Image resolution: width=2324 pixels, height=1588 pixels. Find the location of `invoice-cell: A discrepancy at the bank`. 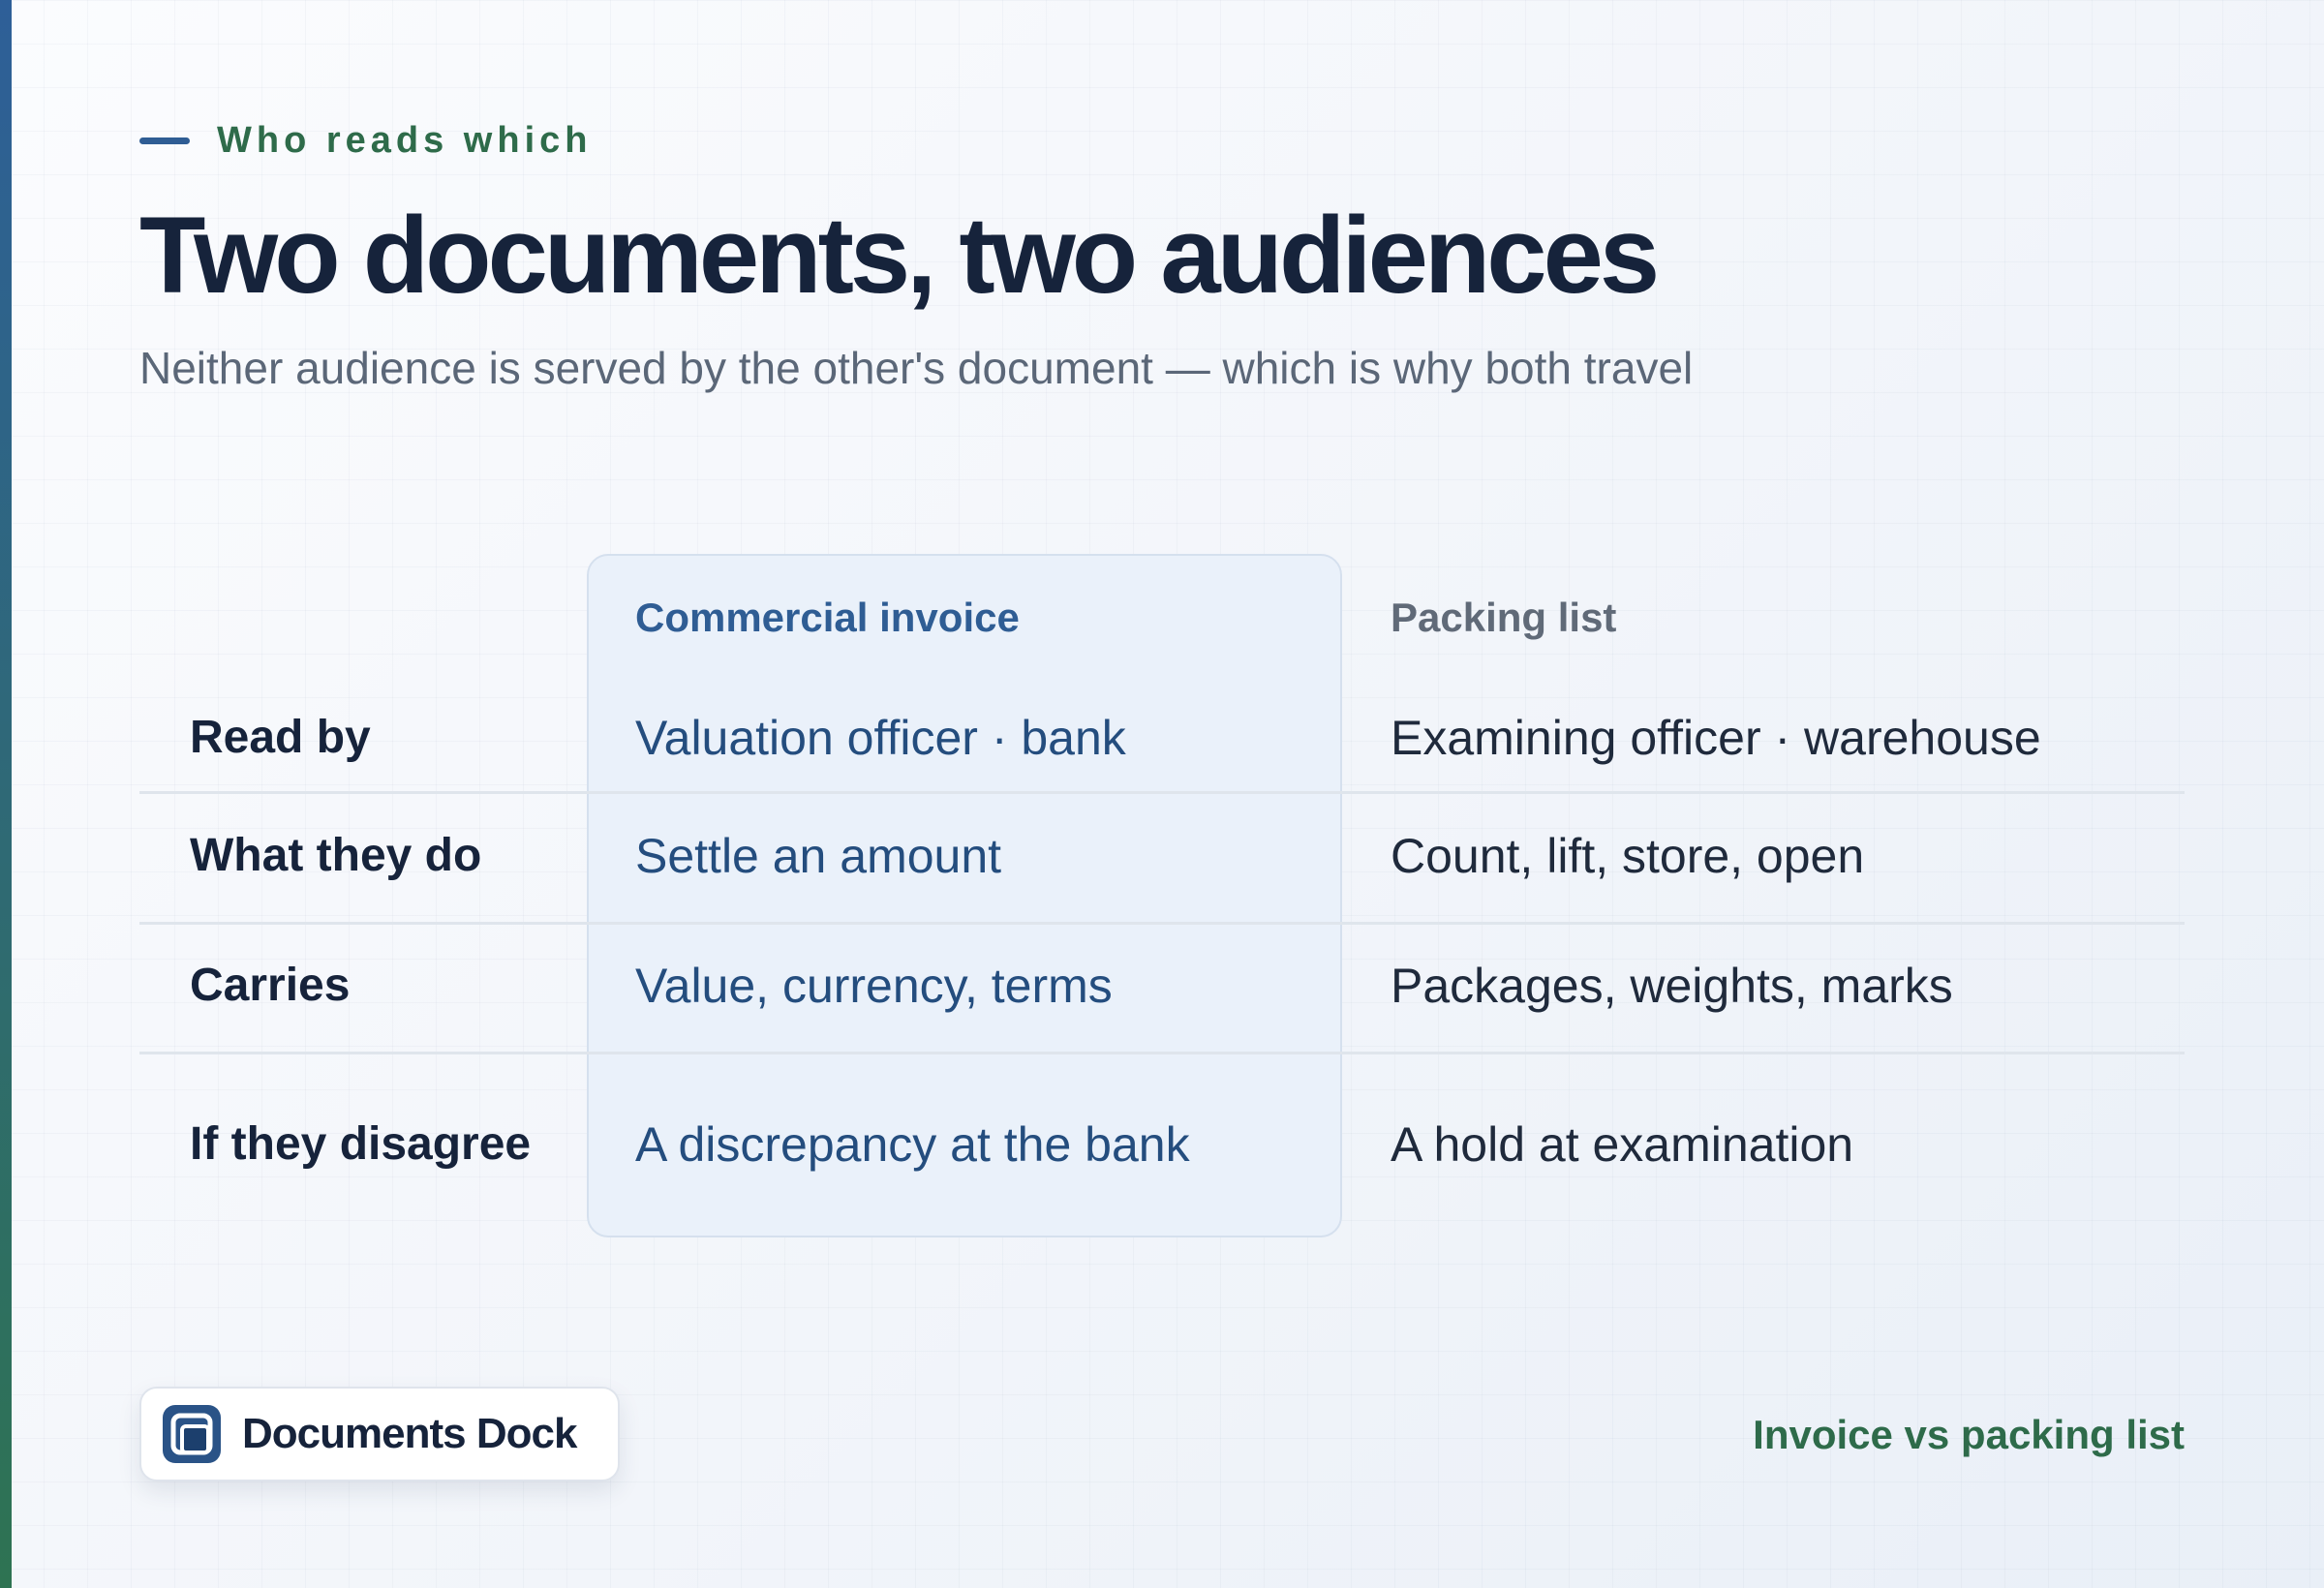

invoice-cell: A discrepancy at the bank is located at coordinates (912, 1144).